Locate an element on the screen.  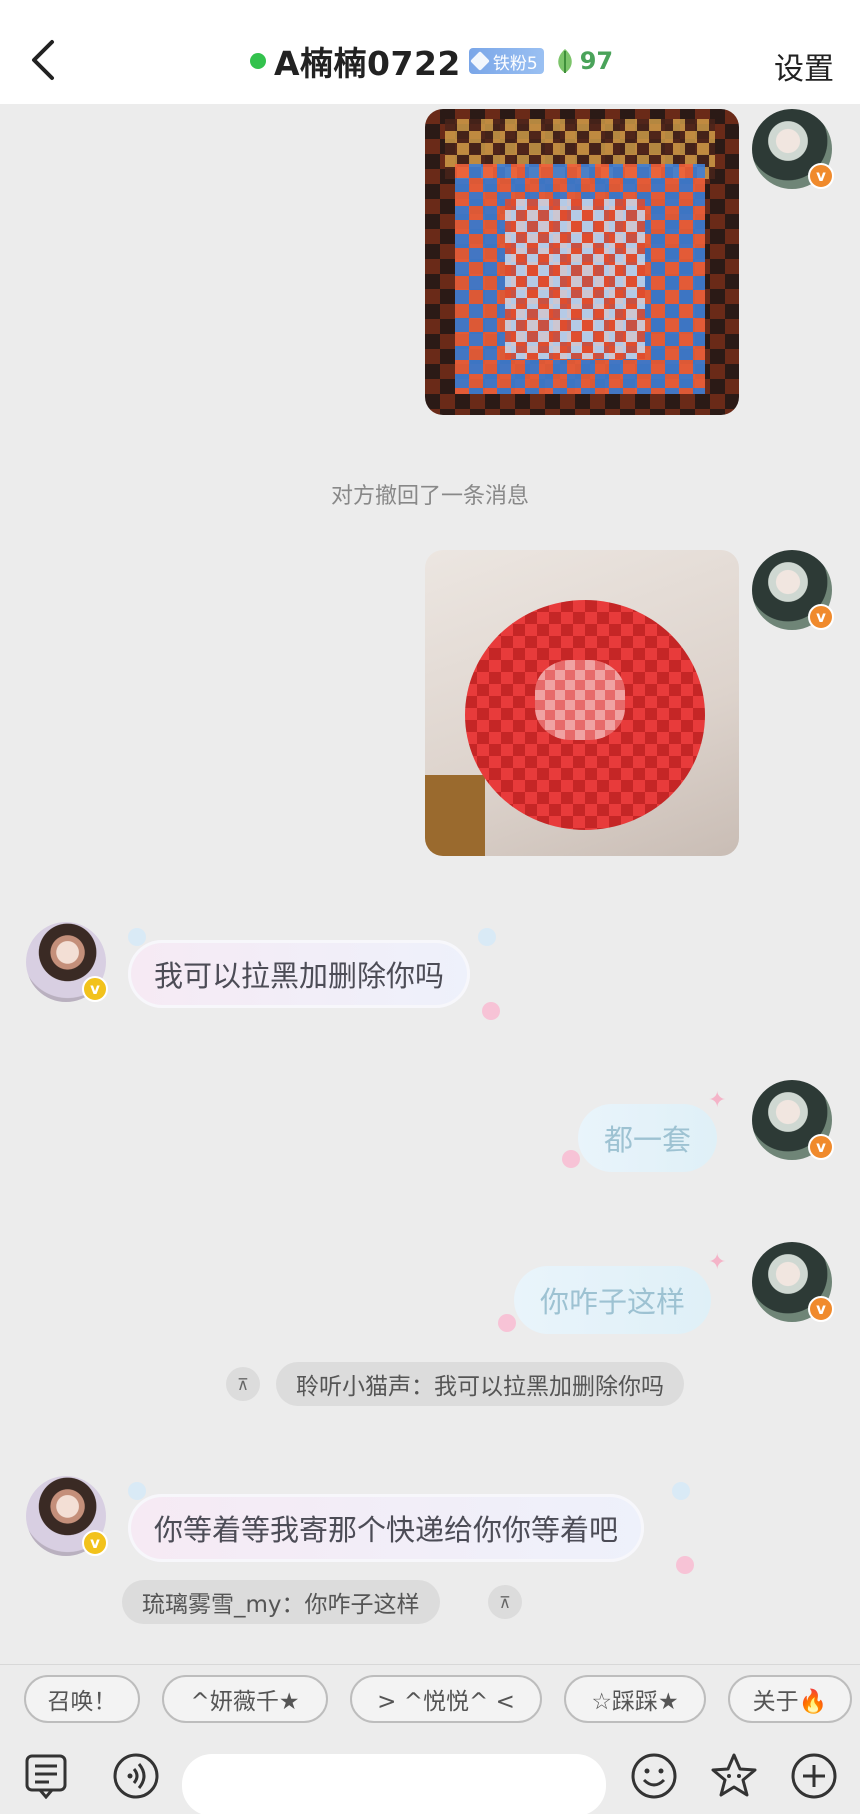
quick-reply-chip: ^妍薇千★ is located at coordinates (245, 1699).